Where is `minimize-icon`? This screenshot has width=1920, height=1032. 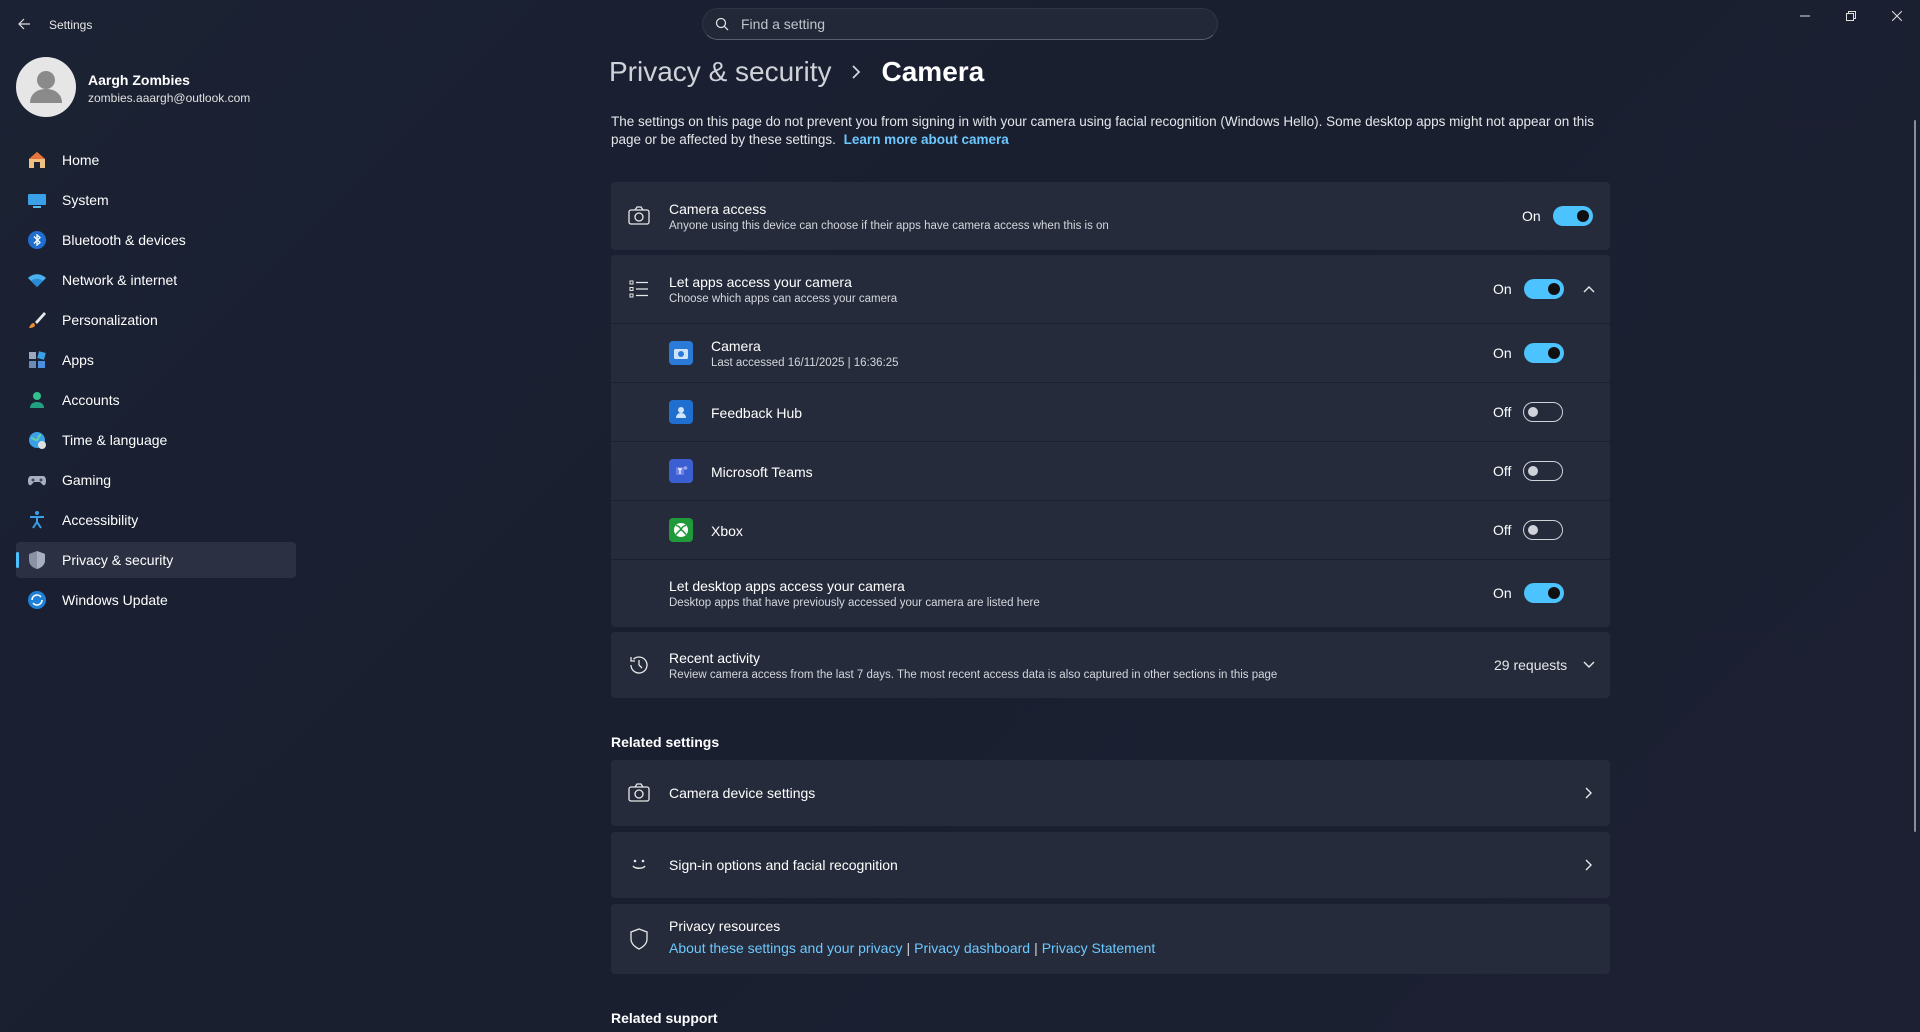 minimize-icon is located at coordinates (1805, 16).